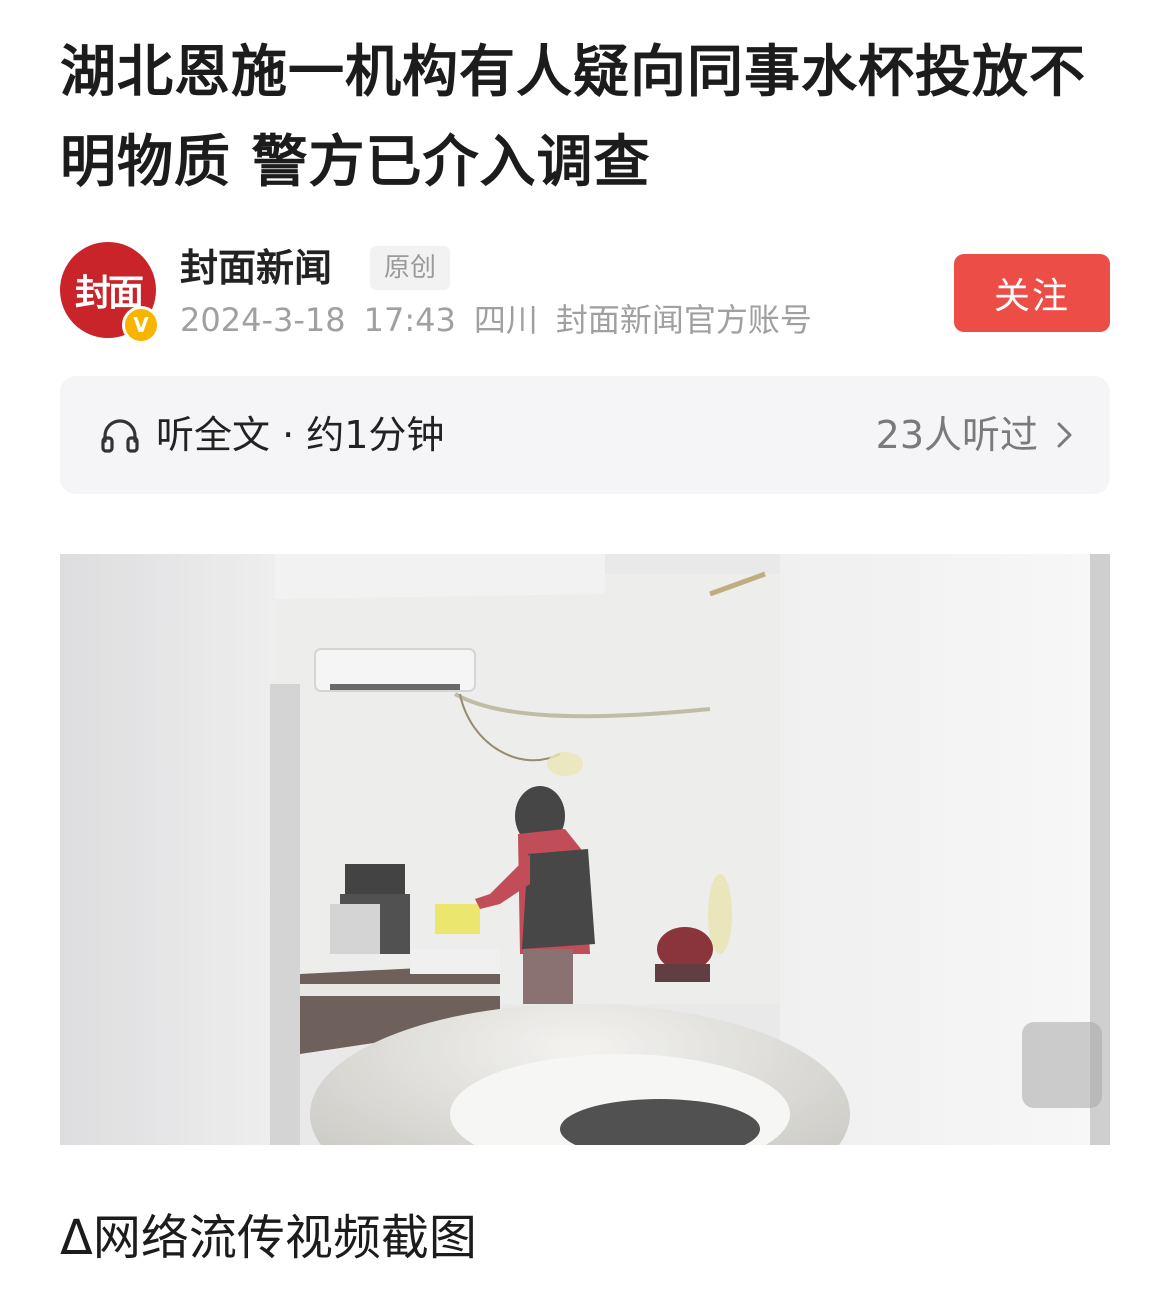 The width and height of the screenshot is (1170, 1291). Describe the element at coordinates (585, 435) in the screenshot. I see `listen-full-text-bar: 听全文 · 约1分钟 23人听过` at that location.